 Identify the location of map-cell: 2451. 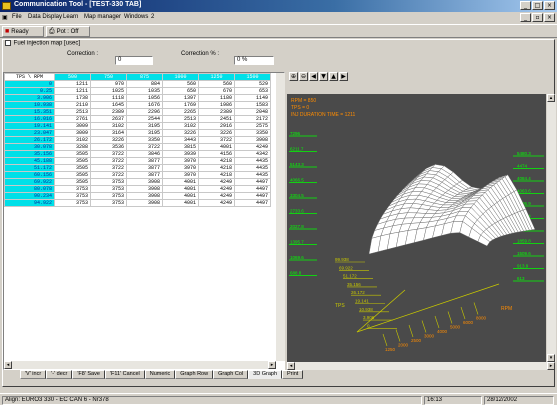
(216, 119).